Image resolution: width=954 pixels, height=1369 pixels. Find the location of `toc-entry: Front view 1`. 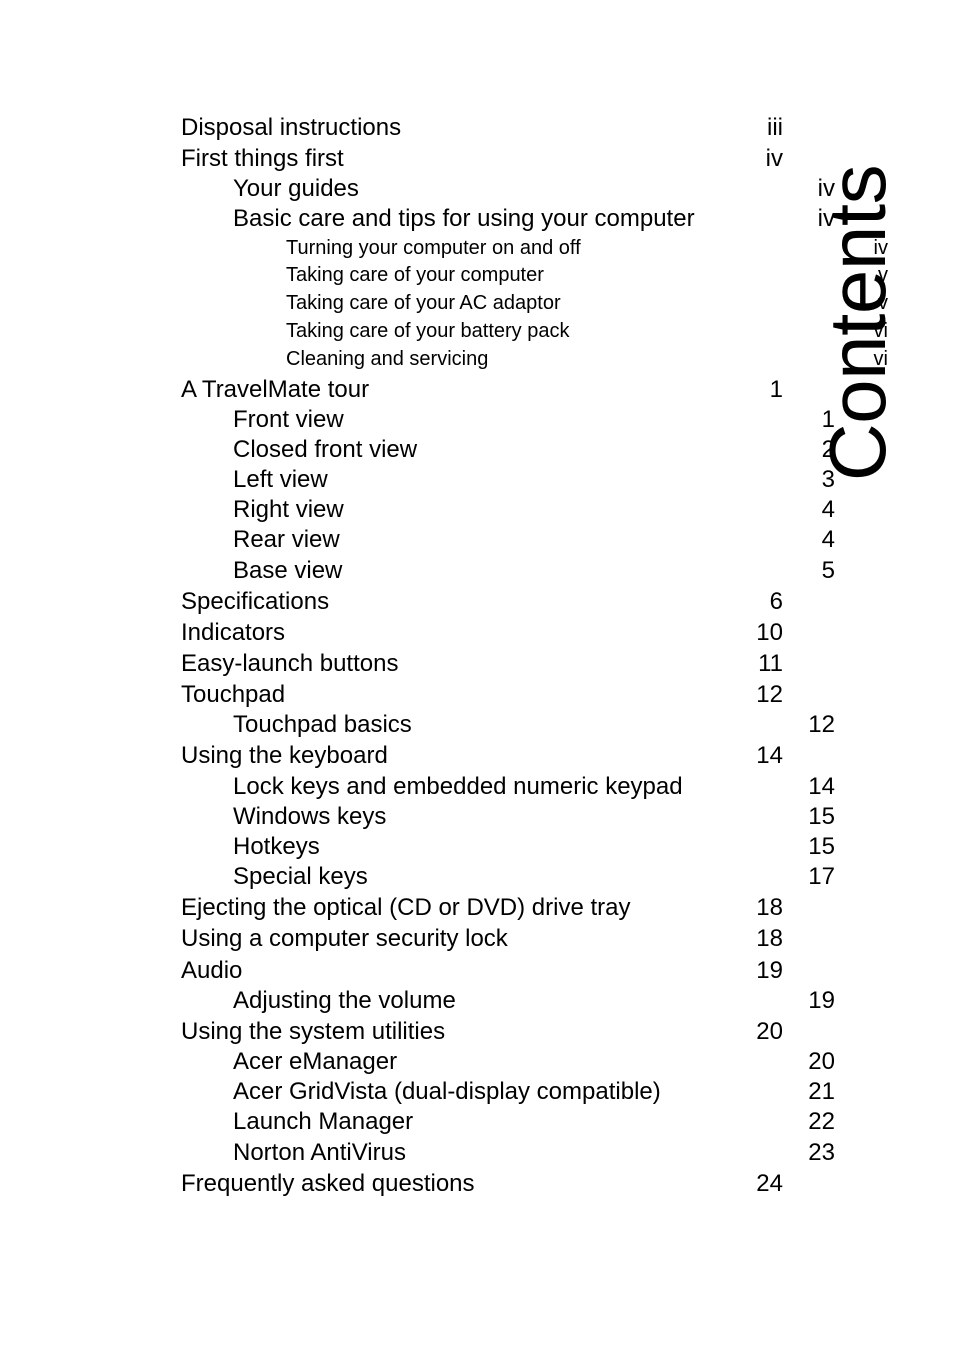

toc-entry: Front view 1 is located at coordinates (508, 420).